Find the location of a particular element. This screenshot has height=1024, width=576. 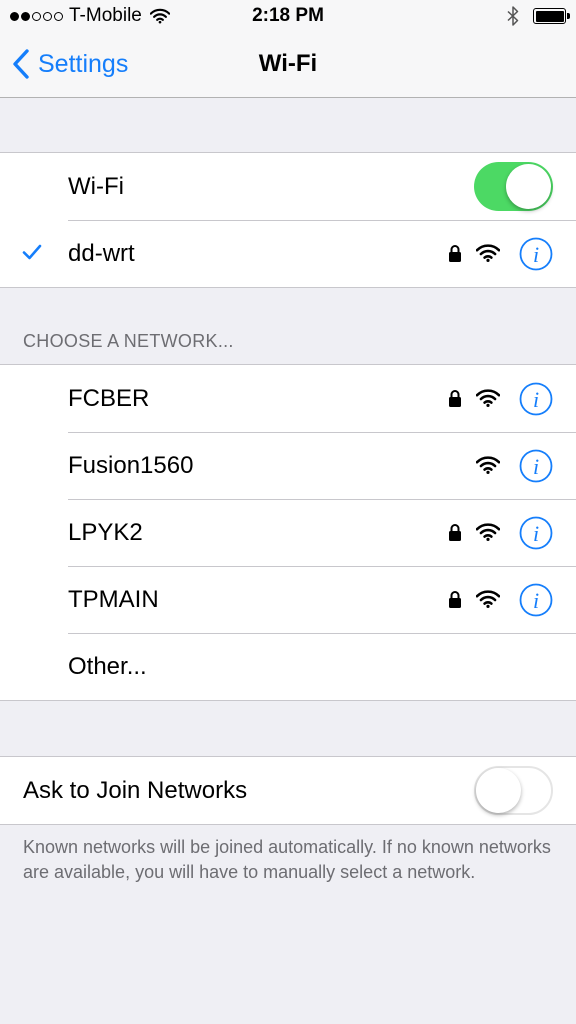

ask-to-join-toggle is located at coordinates (513, 790).